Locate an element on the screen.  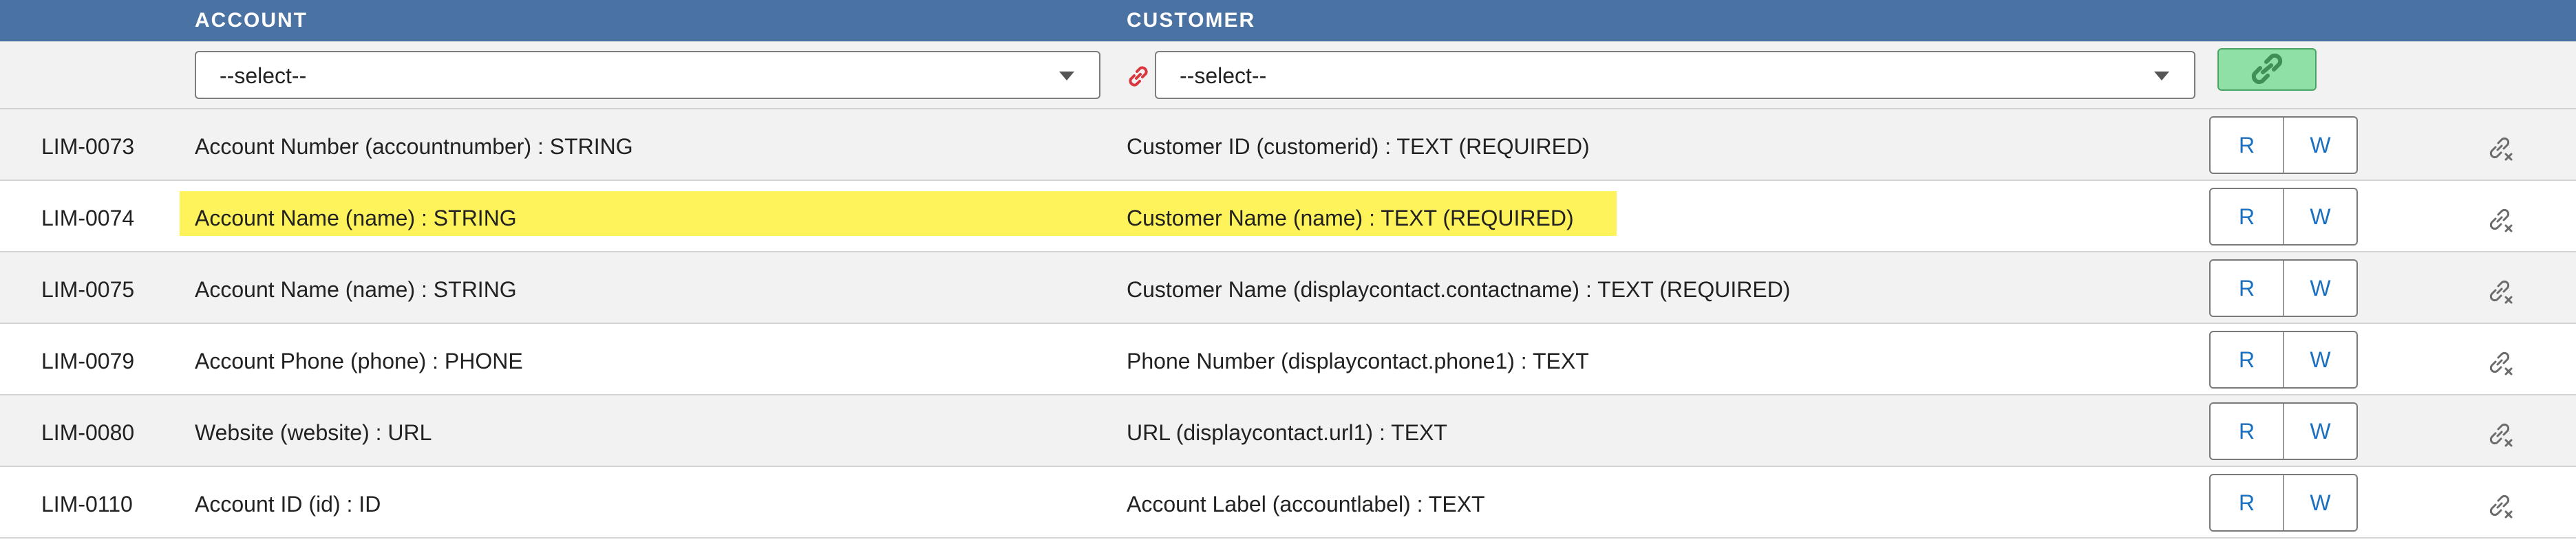
chain-link-icon is located at coordinates (1138, 76).